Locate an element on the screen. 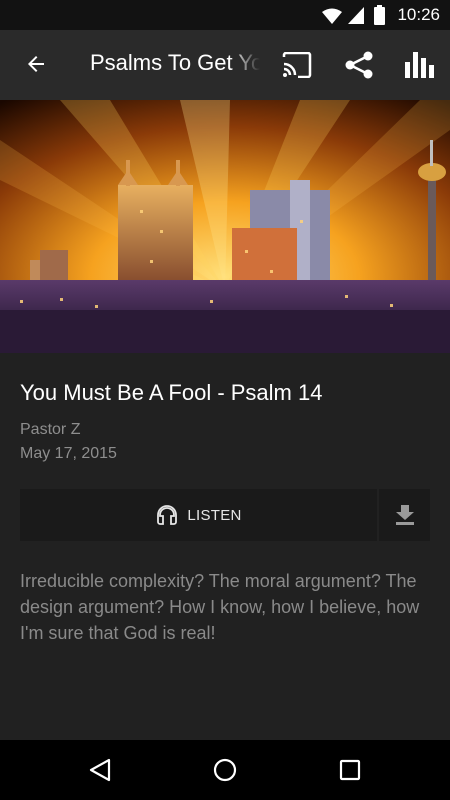 This screenshot has height=800, width=450. page-title: Psalms To Get You Through is located at coordinates (175, 62).